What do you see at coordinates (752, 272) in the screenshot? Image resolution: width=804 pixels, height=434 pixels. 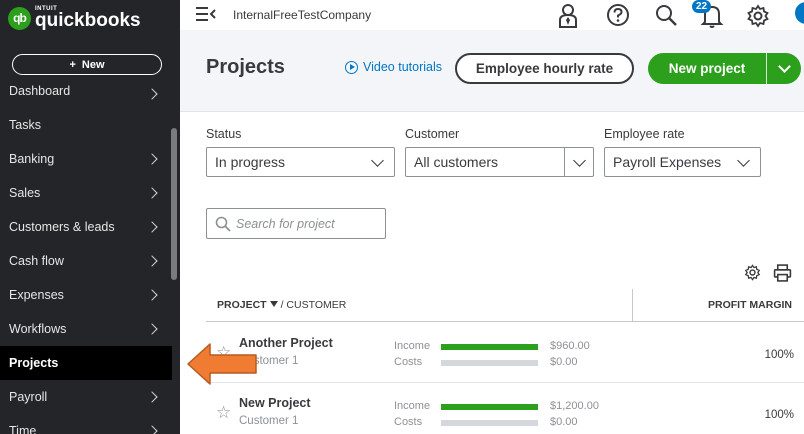 I see `table-settings-gear-icon` at bounding box center [752, 272].